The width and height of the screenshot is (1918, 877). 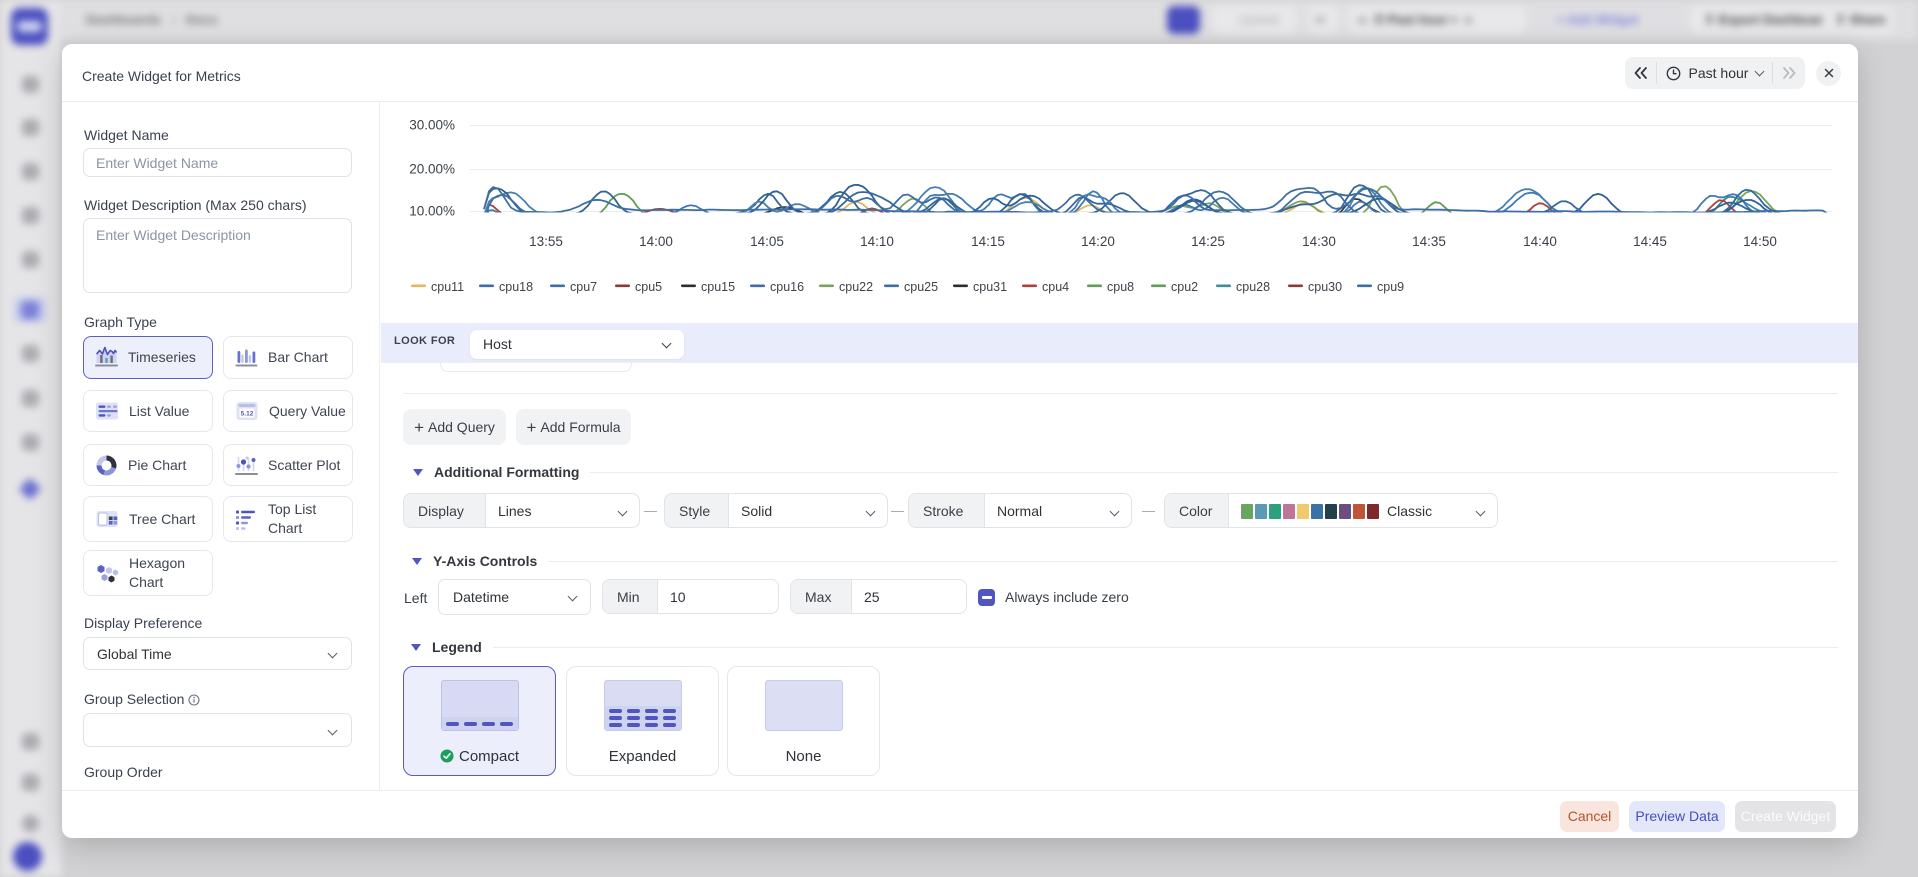 I want to click on svg-text: 14:50, so click(x=1760, y=241).